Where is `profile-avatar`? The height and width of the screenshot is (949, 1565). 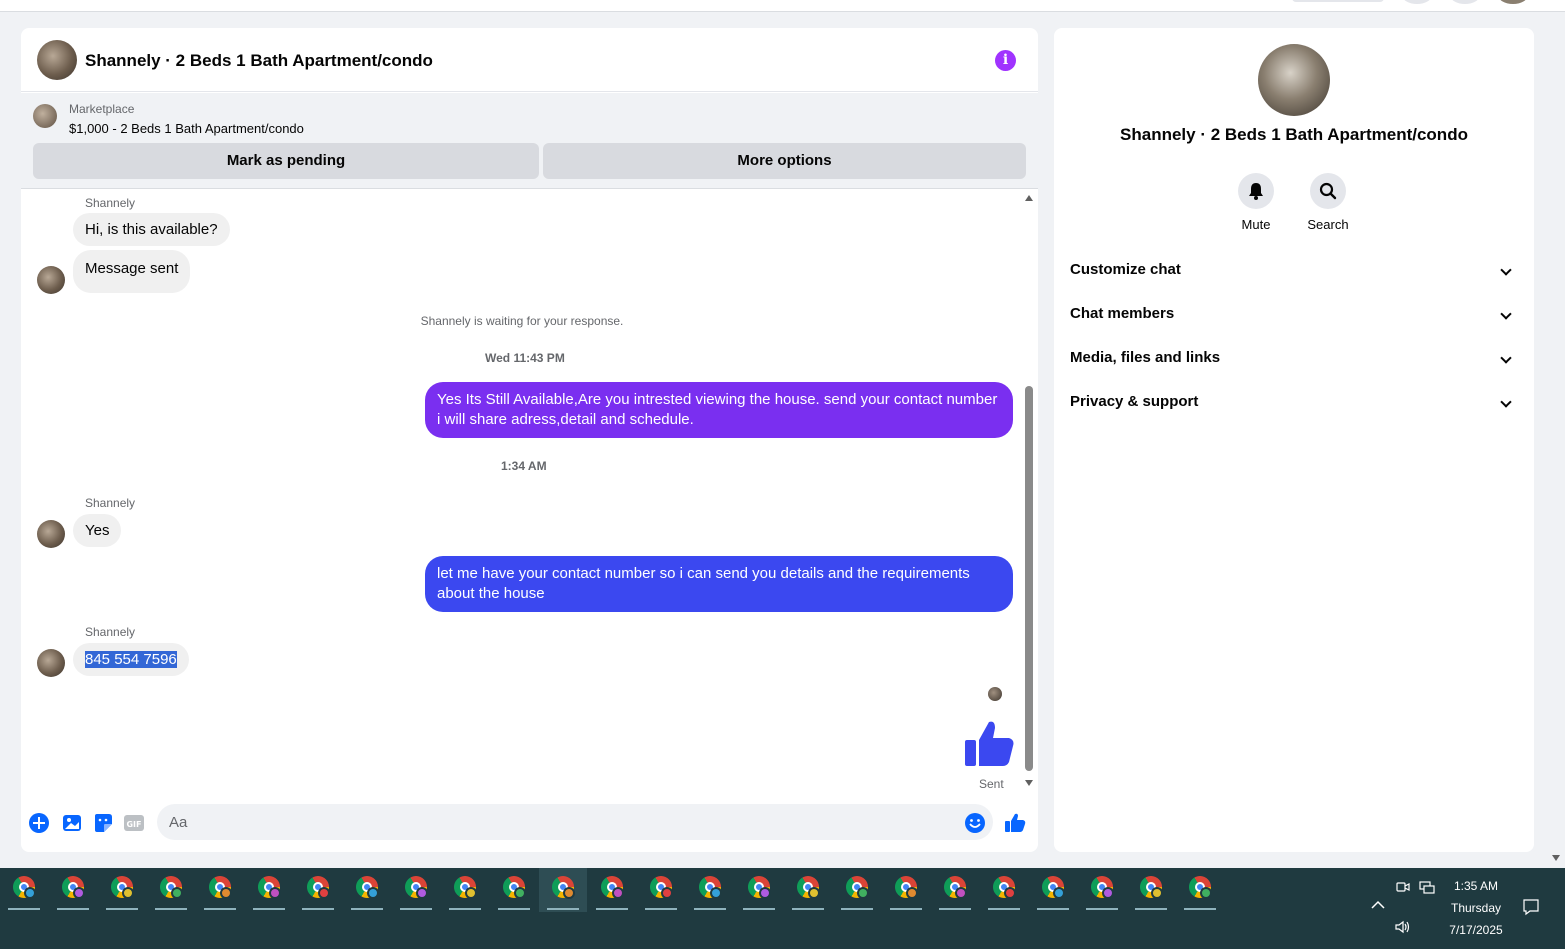
profile-avatar is located at coordinates (1513, 2).